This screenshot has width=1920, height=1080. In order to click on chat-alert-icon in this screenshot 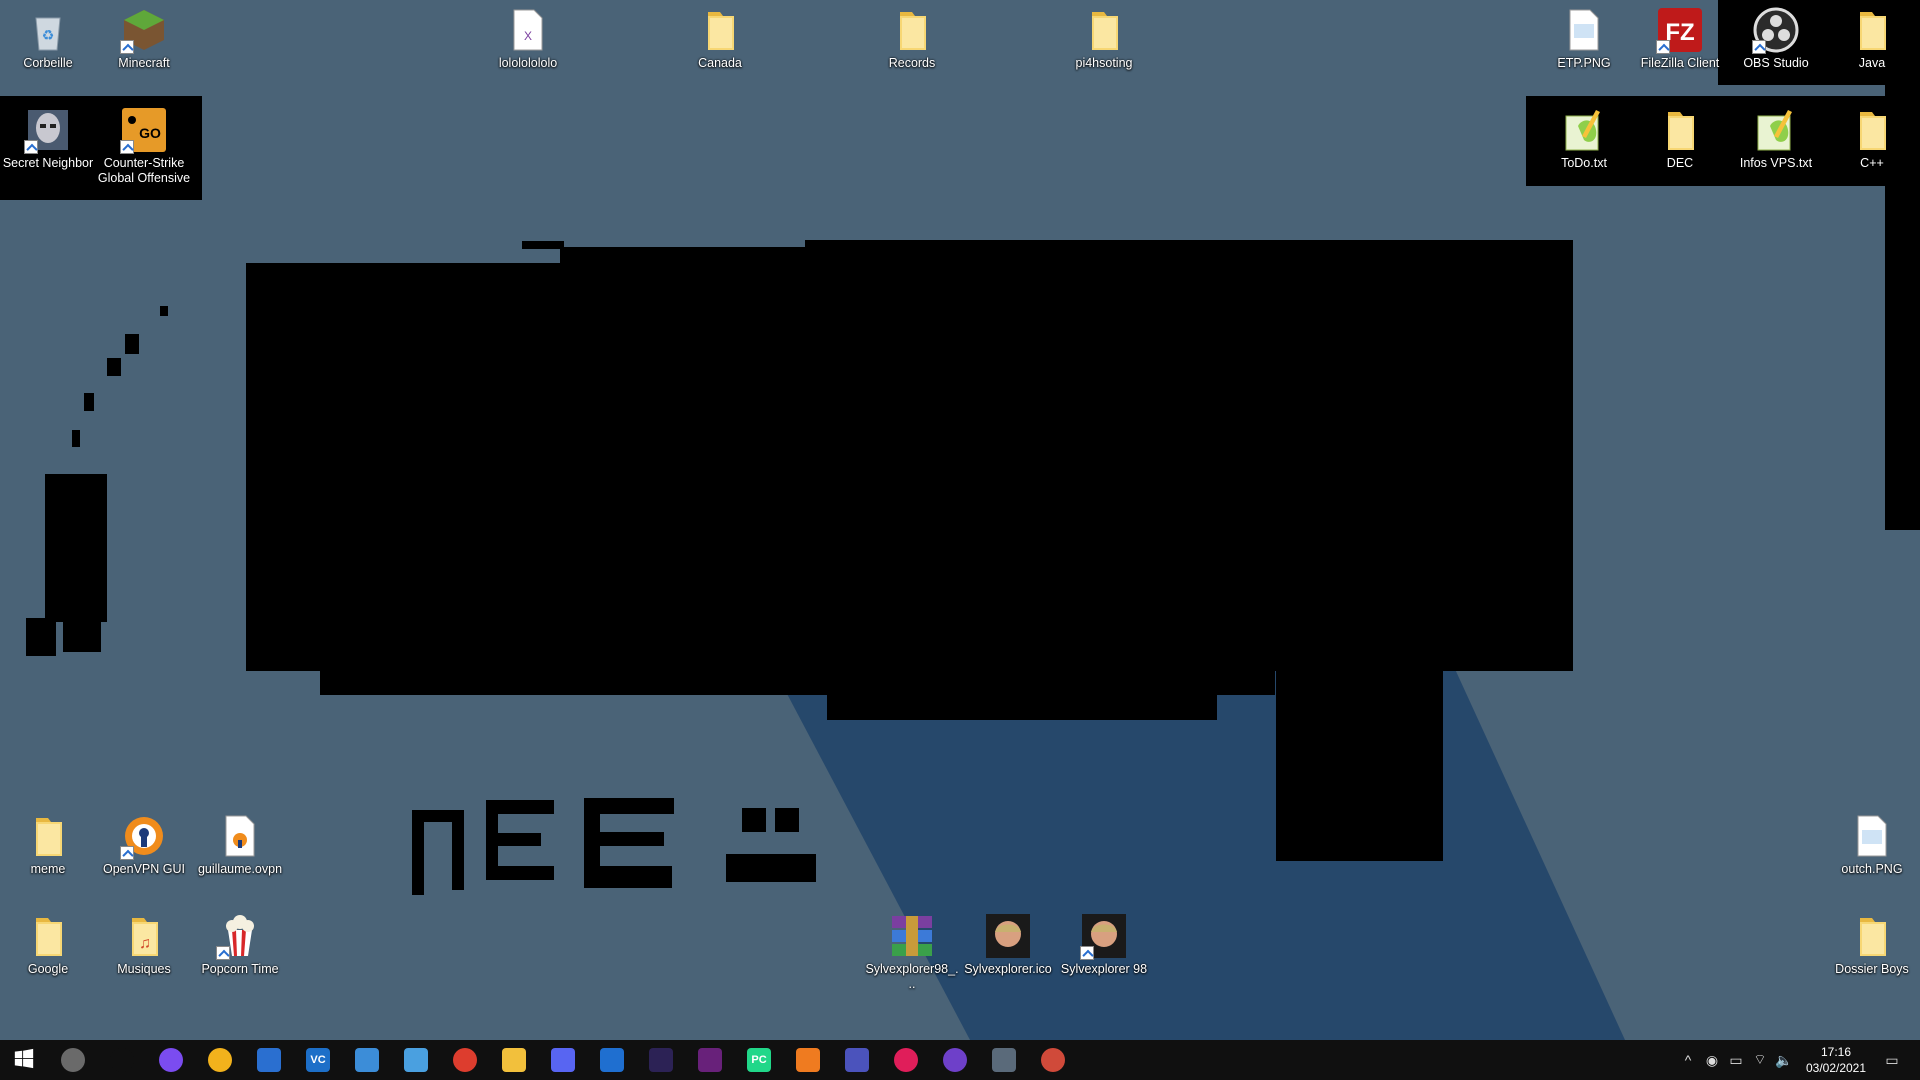, I will do `click(220, 1060)`.